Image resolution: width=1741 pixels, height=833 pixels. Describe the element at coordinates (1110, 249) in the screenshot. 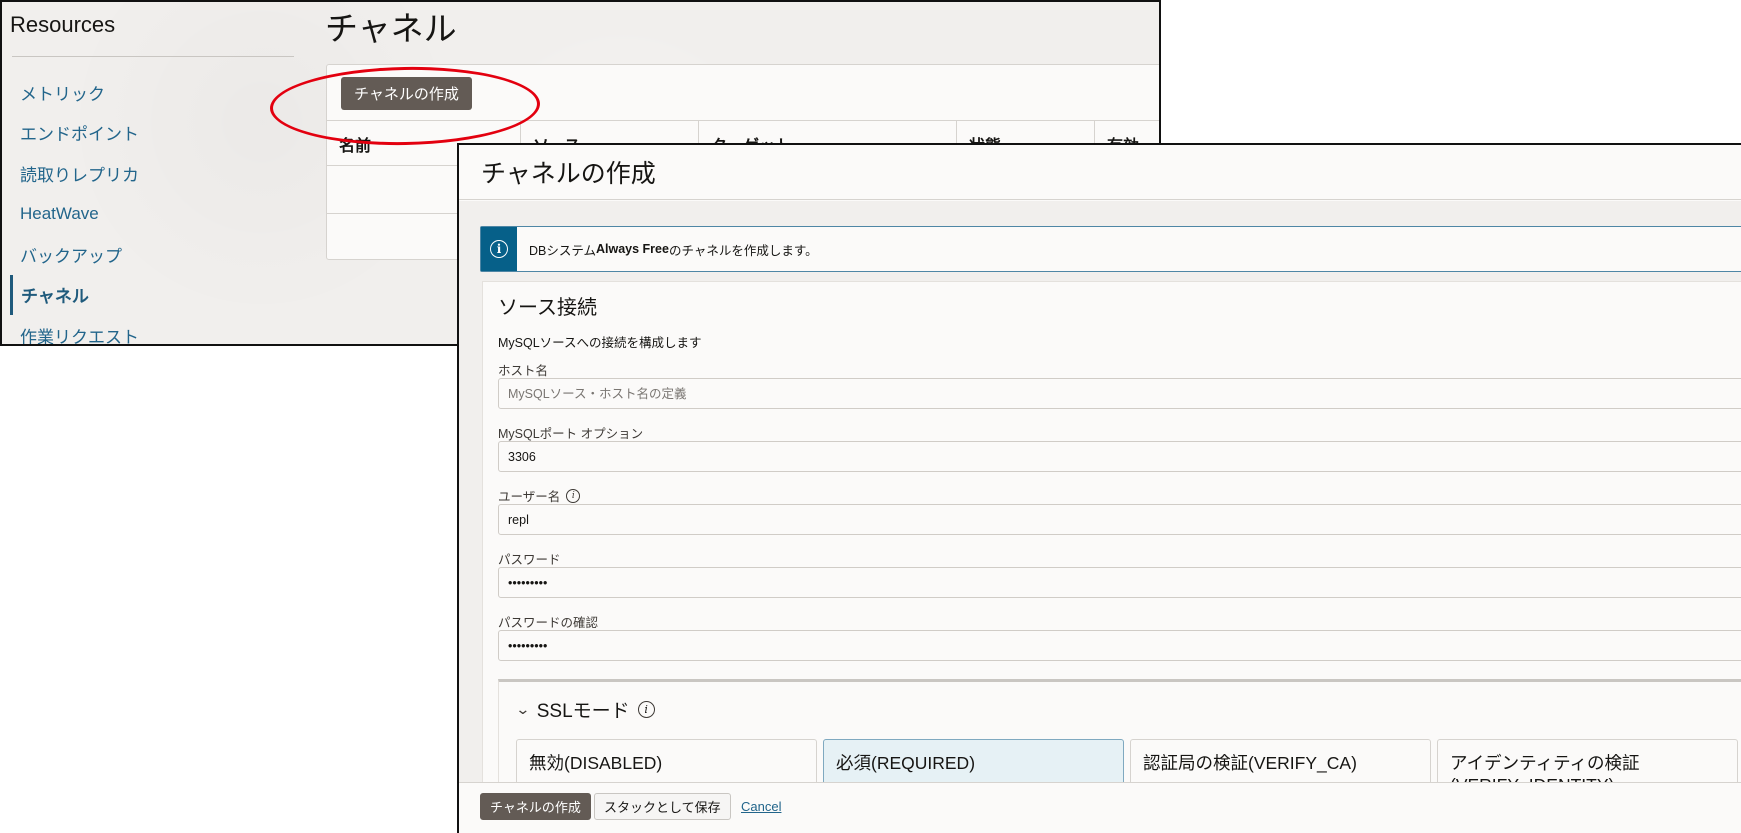

I see `info-banner: i DBシステム Always Free のチャネルを作成します。` at that location.